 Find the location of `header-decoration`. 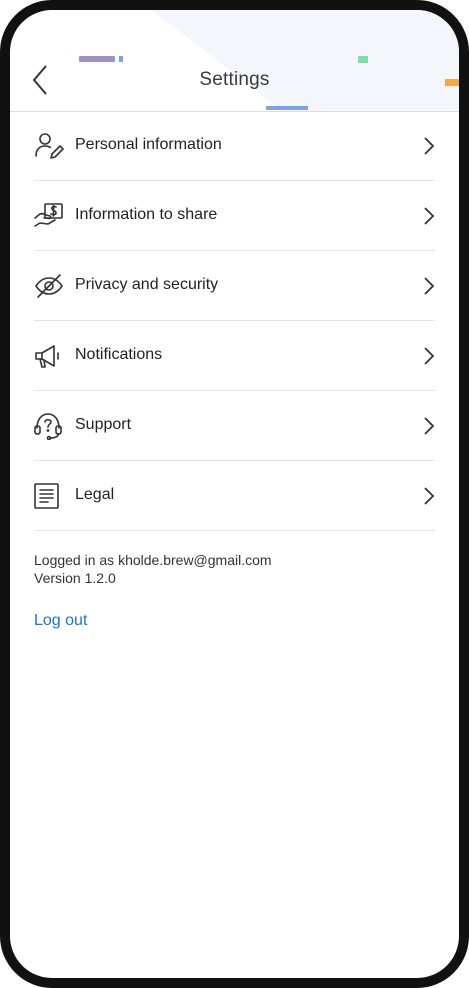

header-decoration is located at coordinates (269, 60).